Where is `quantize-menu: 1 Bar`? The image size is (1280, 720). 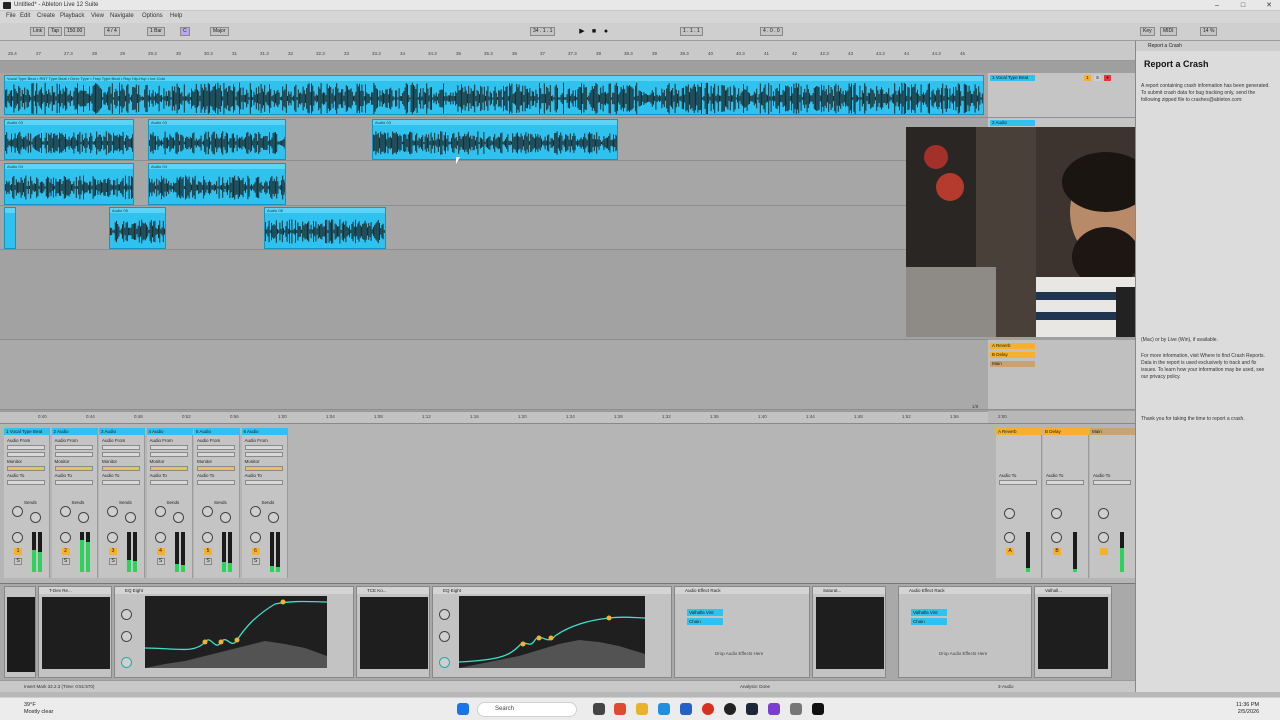 quantize-menu: 1 Bar is located at coordinates (156, 31).